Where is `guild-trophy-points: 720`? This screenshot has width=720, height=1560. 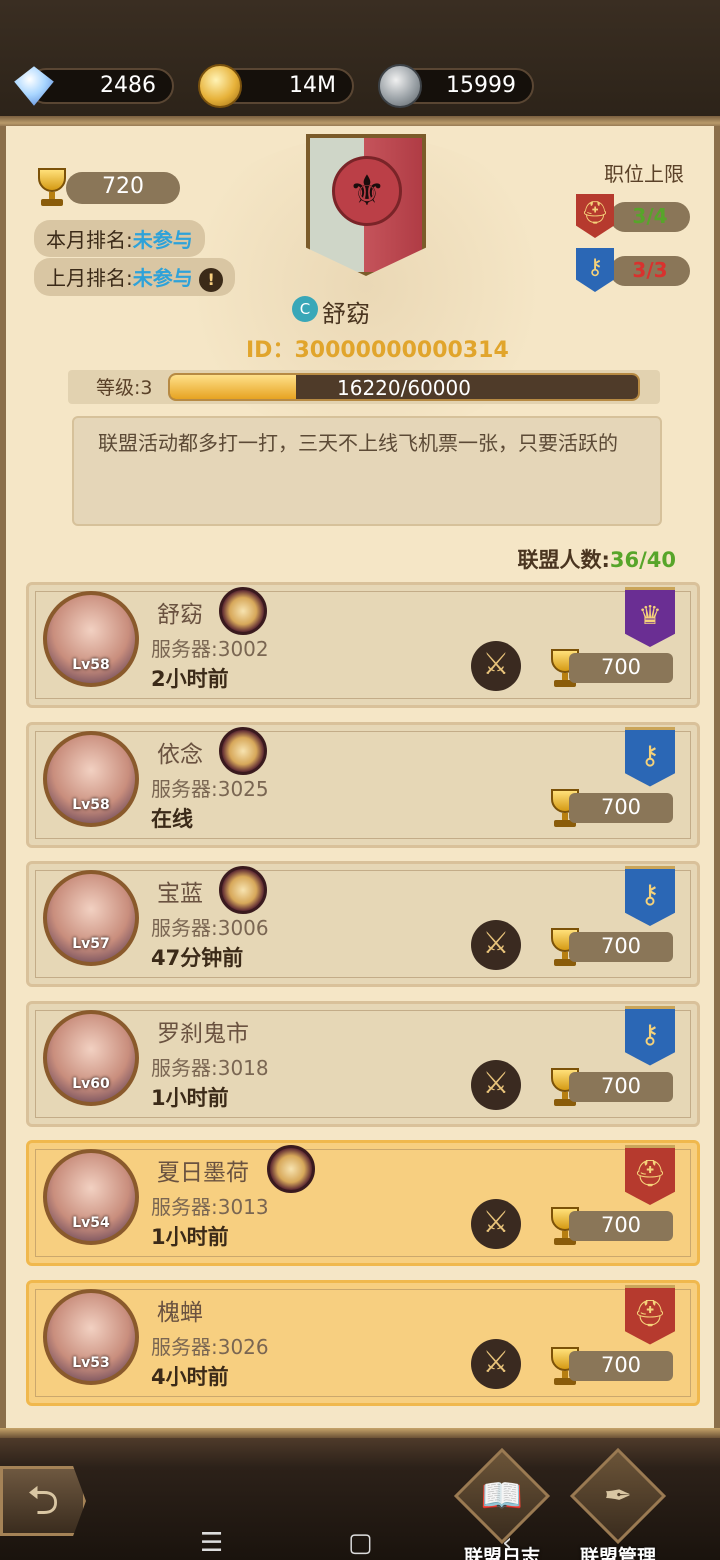
guild-trophy-points: 720 is located at coordinates (123, 188).